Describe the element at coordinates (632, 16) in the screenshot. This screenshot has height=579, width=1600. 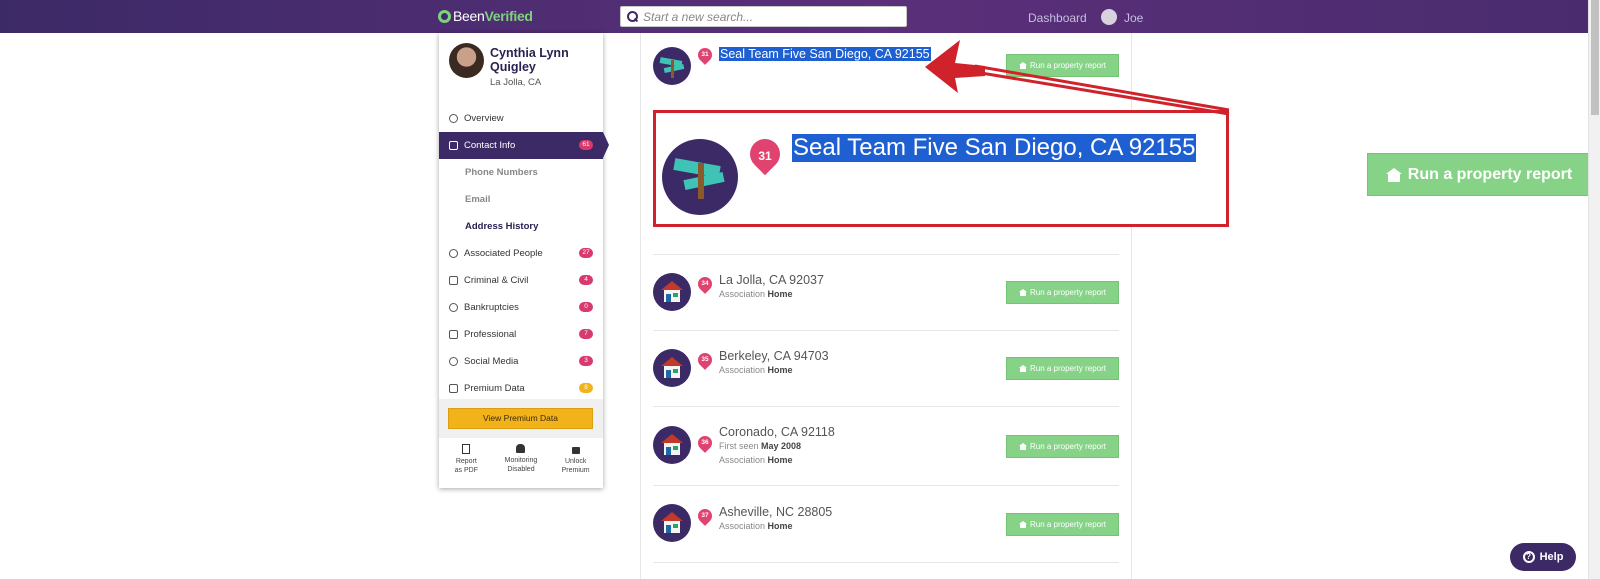
I see `search-icon` at that location.